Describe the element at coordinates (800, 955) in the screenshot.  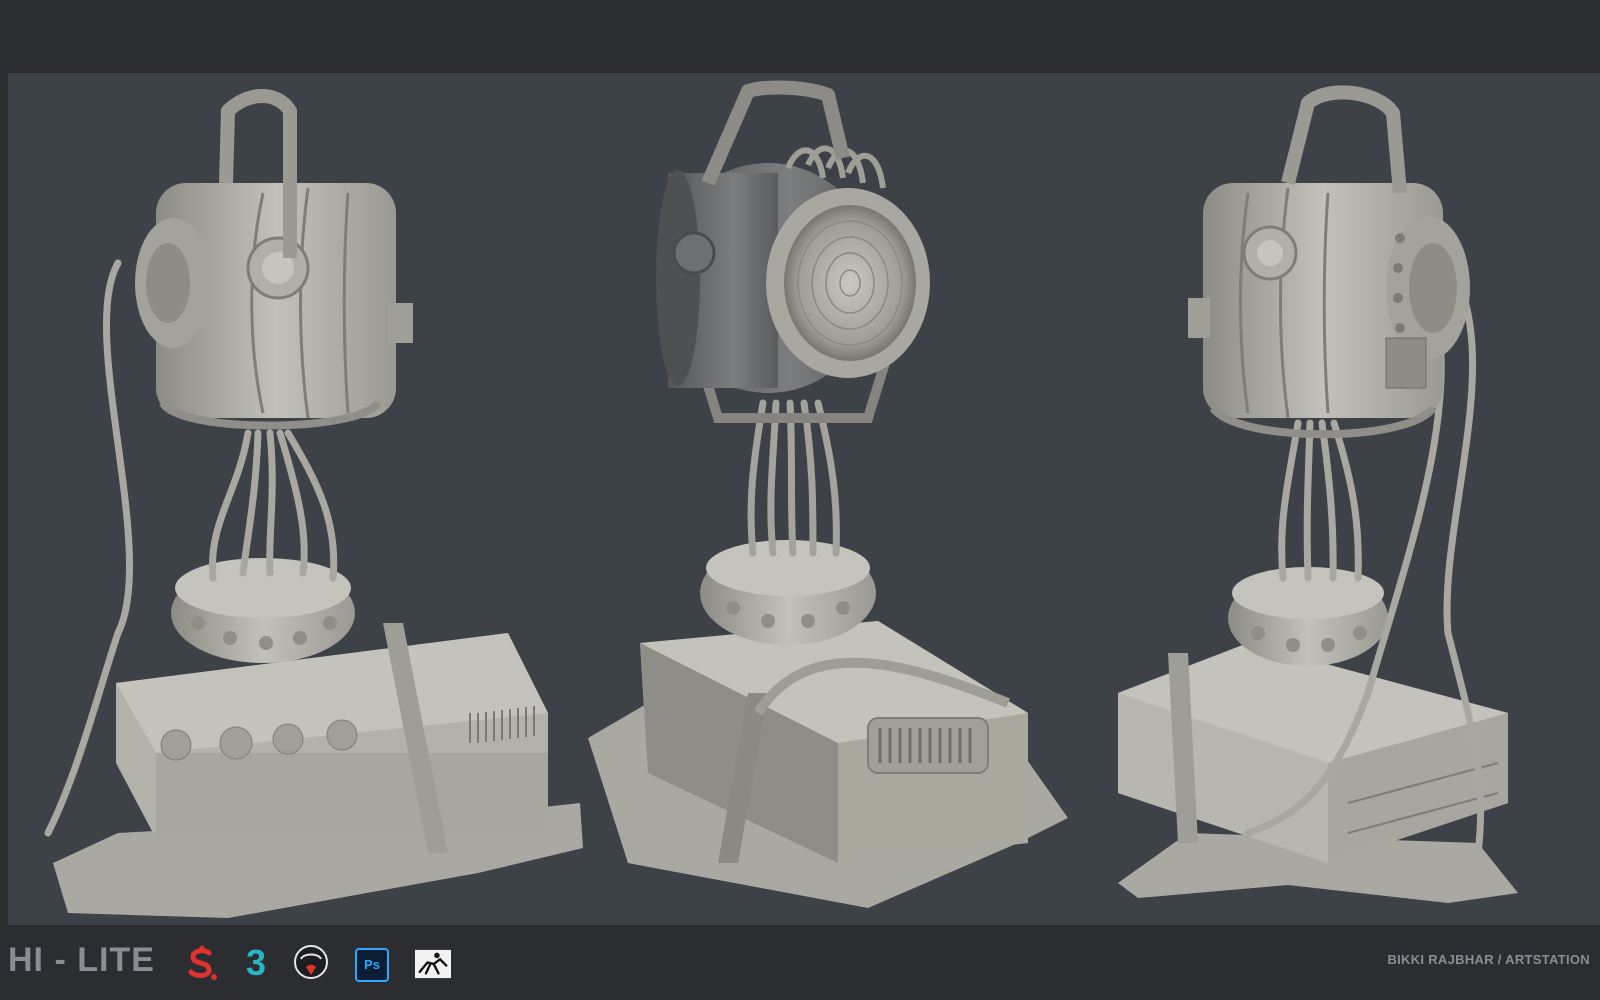
I see `footer-bar` at that location.